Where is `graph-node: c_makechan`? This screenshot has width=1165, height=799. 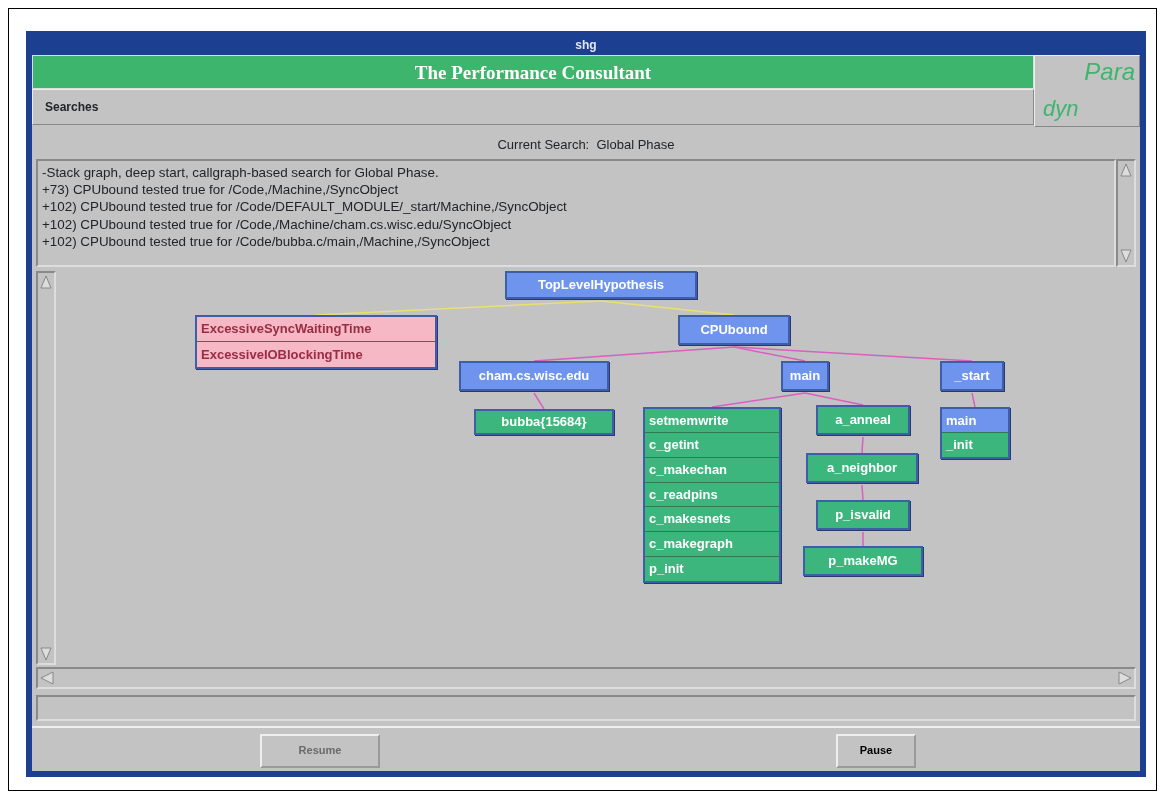
graph-node: c_makechan is located at coordinates (712, 470).